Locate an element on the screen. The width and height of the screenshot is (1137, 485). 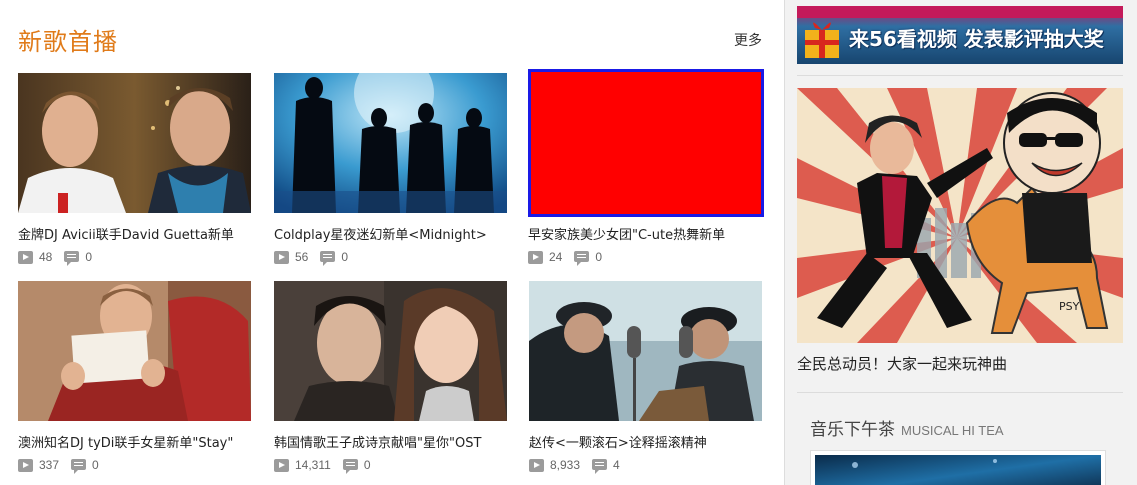
promo-banner: 来56看视频 发表影评抽大奖 is located at coordinates (960, 35).